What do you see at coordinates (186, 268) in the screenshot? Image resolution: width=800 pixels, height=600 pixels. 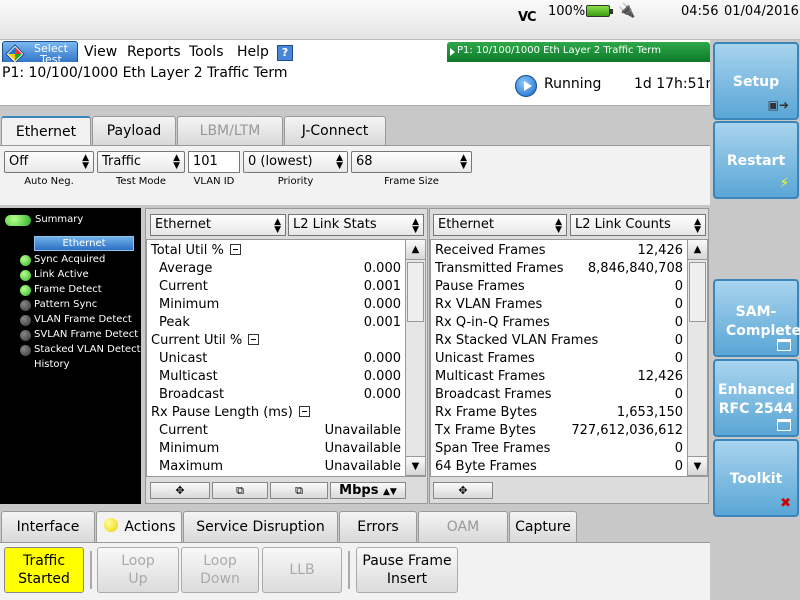 I see `stat-label: Average` at bounding box center [186, 268].